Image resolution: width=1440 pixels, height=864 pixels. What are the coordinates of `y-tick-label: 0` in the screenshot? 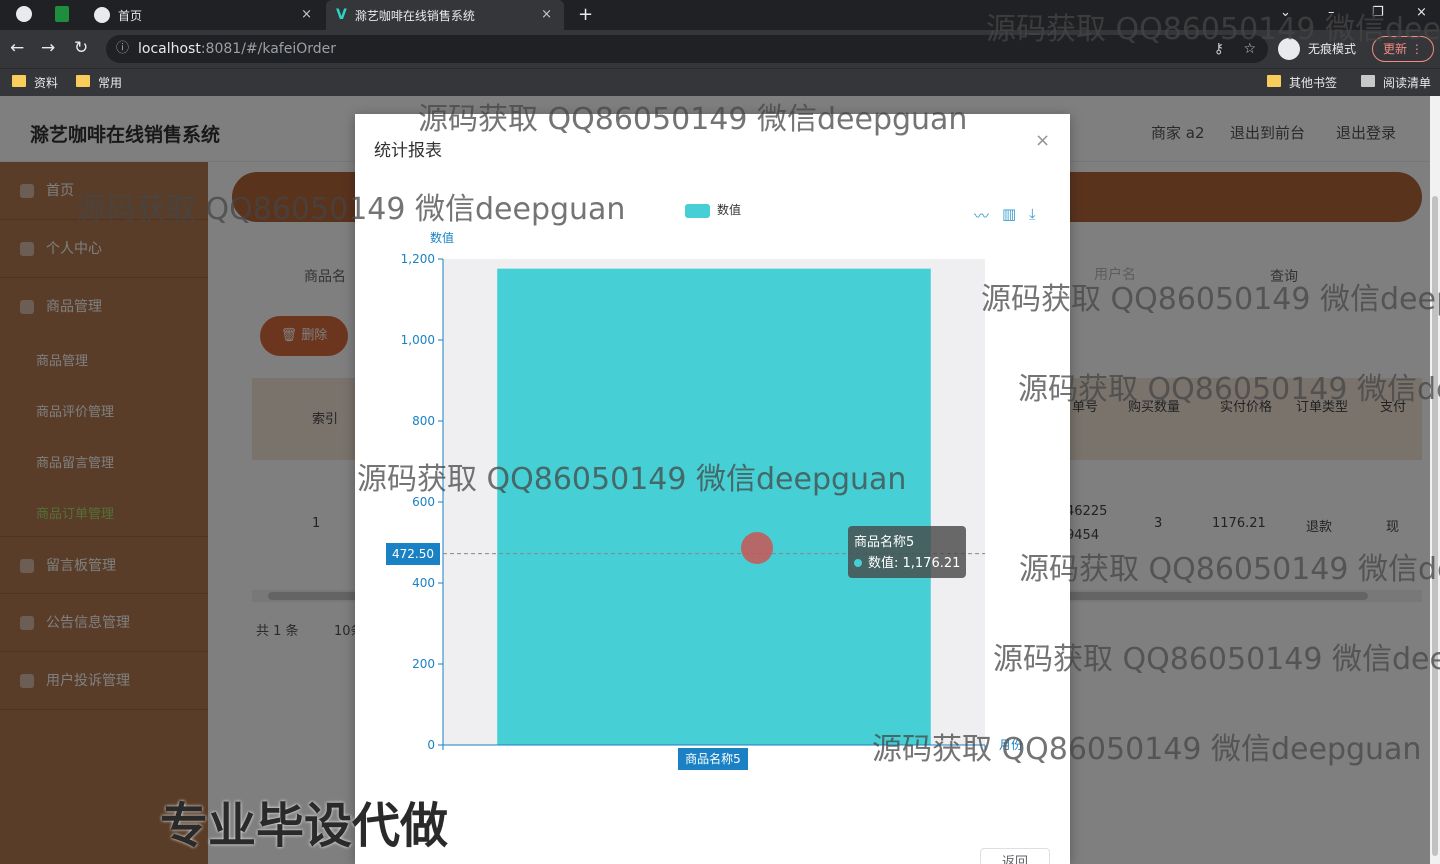 It's located at (431, 745).